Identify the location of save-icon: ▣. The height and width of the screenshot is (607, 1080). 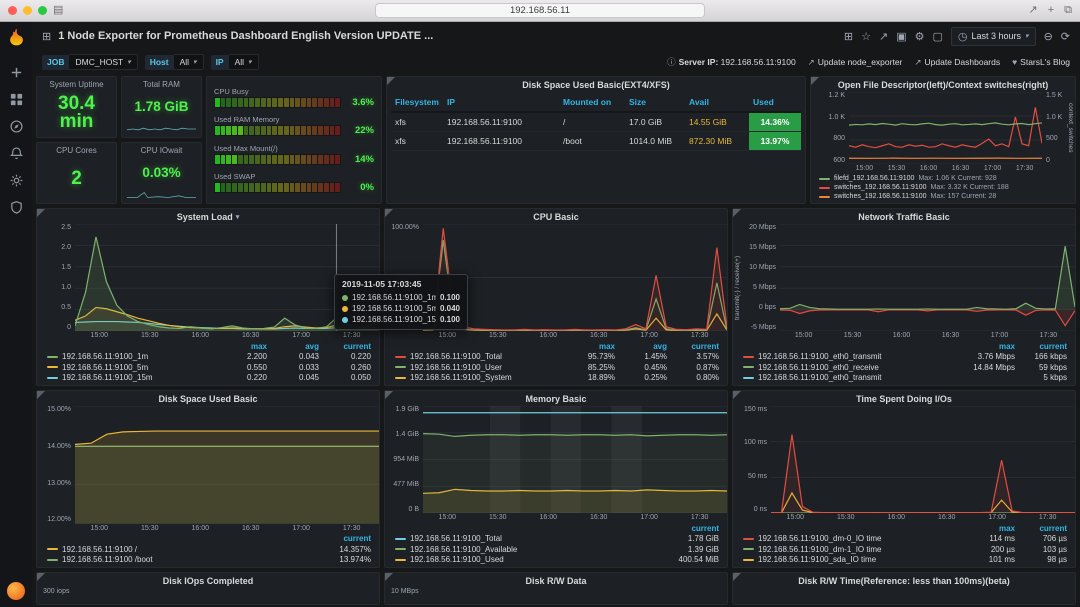
(901, 36).